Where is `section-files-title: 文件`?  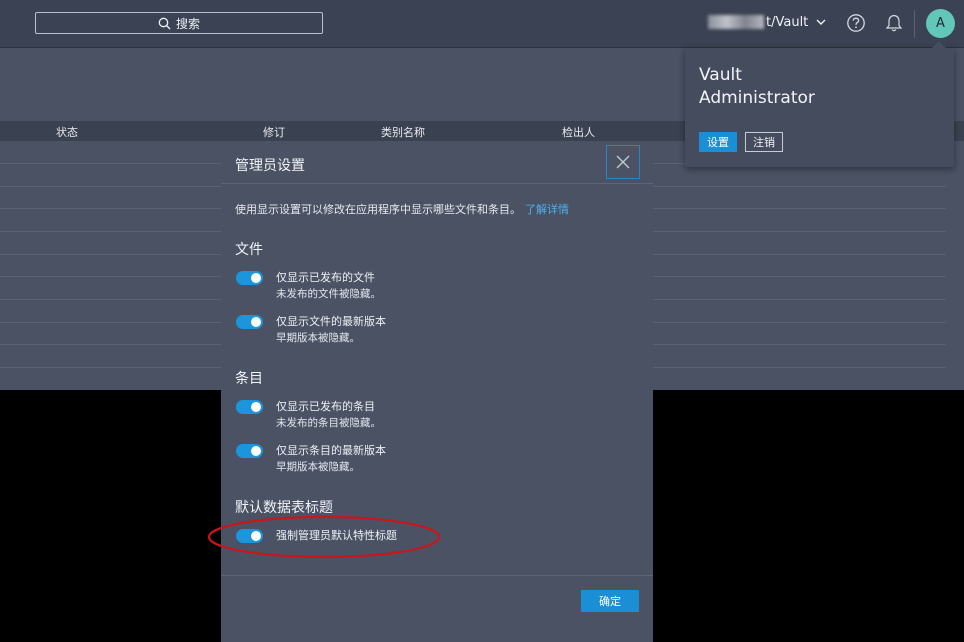
section-files-title: 文件 is located at coordinates (249, 250).